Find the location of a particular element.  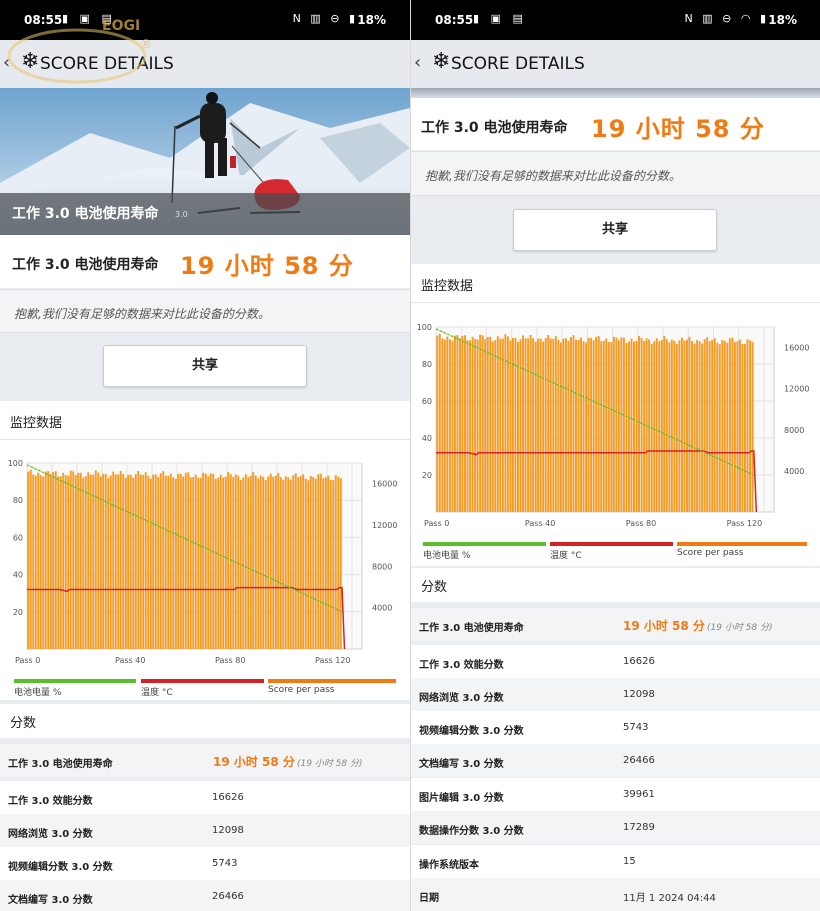

score-card: 工作 3.0 电池使用寿命 19 小时 58 分 is located at coordinates (615, 124).